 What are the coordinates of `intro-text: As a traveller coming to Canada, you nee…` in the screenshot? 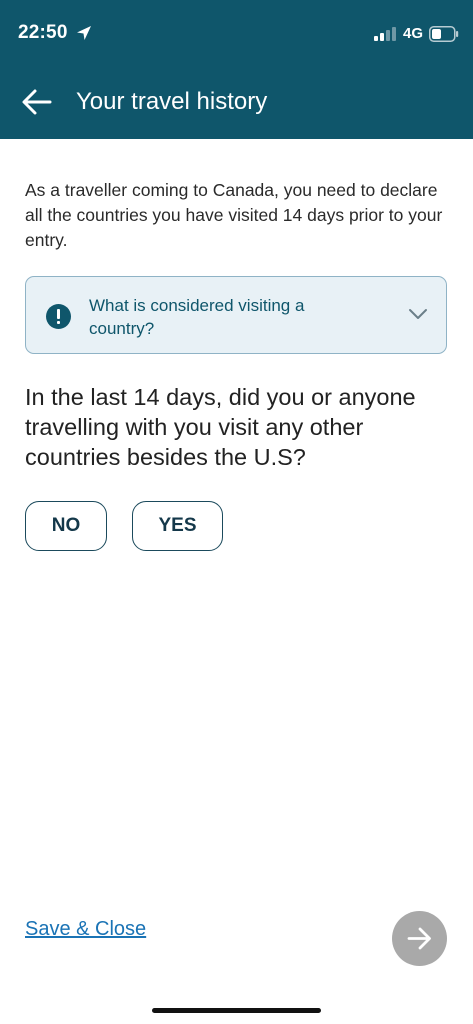 It's located at (234, 215).